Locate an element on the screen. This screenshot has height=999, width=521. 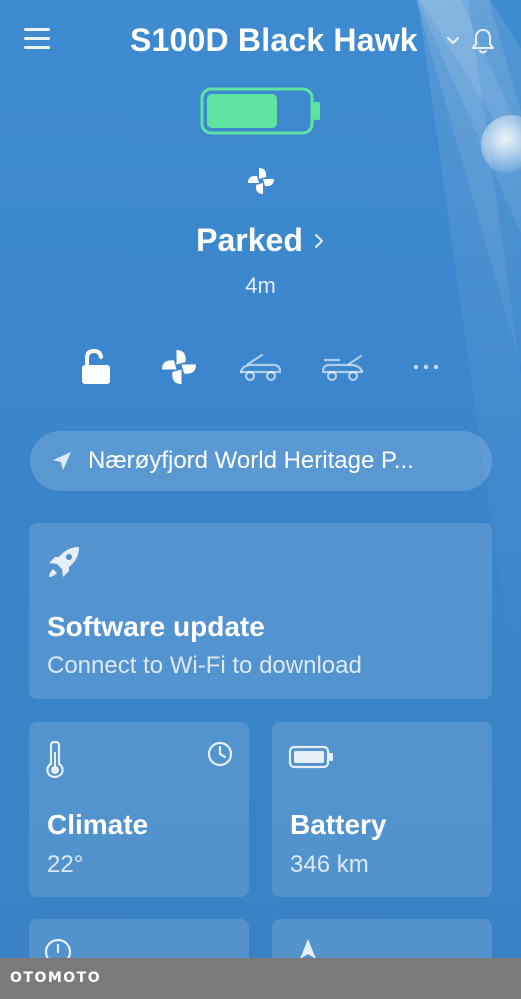
software-update-title: Software update is located at coordinates (156, 626).